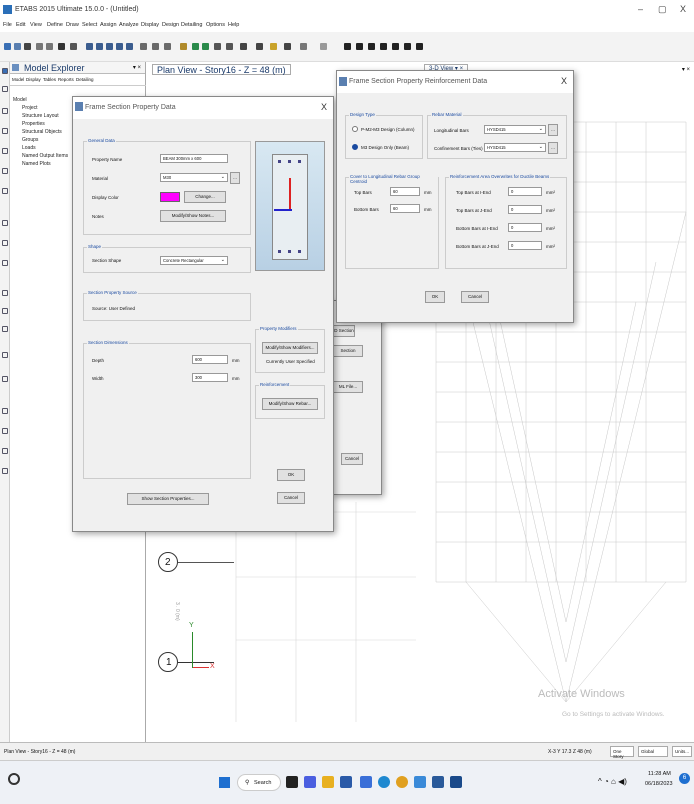  What do you see at coordinates (525, 227) in the screenshot?
I see `bottom-i-end-field: 0` at bounding box center [525, 227].